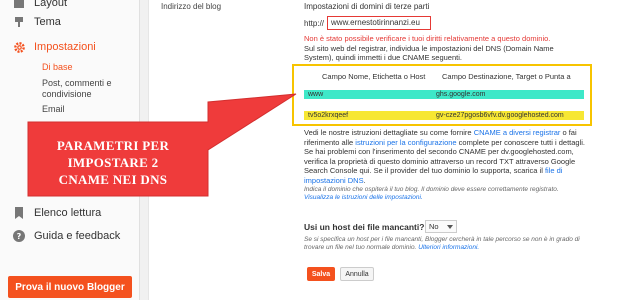 Image resolution: width=640 pixels, height=300 pixels. I want to click on section-label: Indirizzo del blog, so click(191, 6).